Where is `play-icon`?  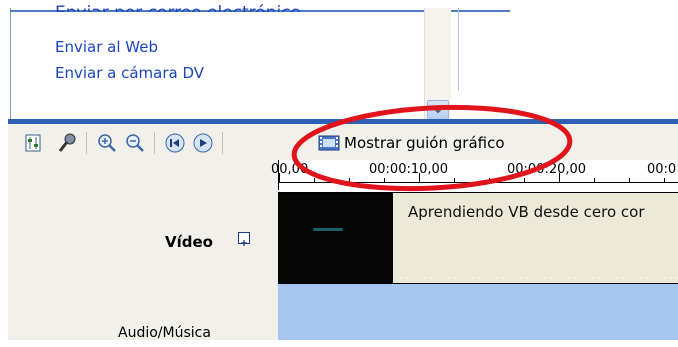
play-icon is located at coordinates (203, 143).